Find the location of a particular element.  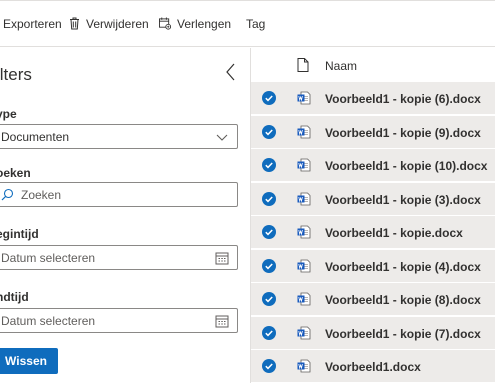

clear-button: Wissen is located at coordinates (29, 361).